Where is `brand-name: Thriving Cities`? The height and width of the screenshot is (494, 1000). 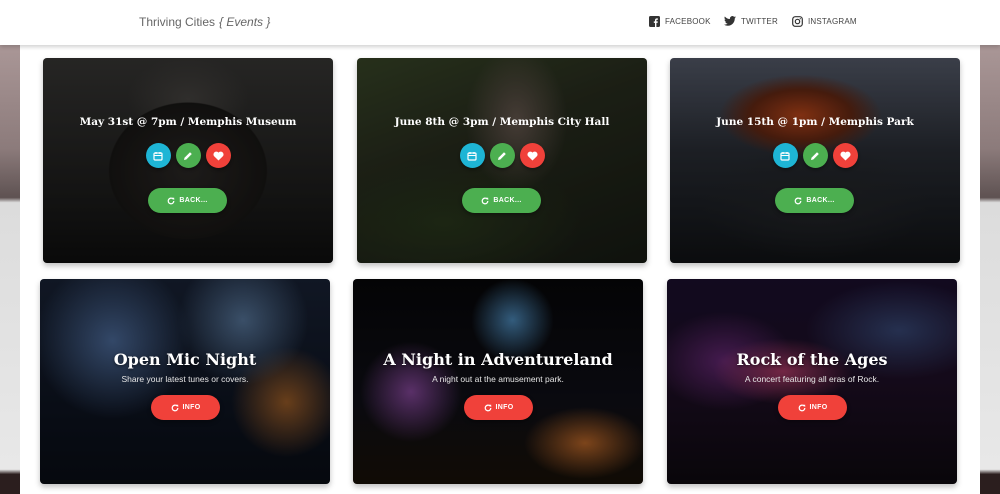
brand-name: Thriving Cities is located at coordinates (177, 22).